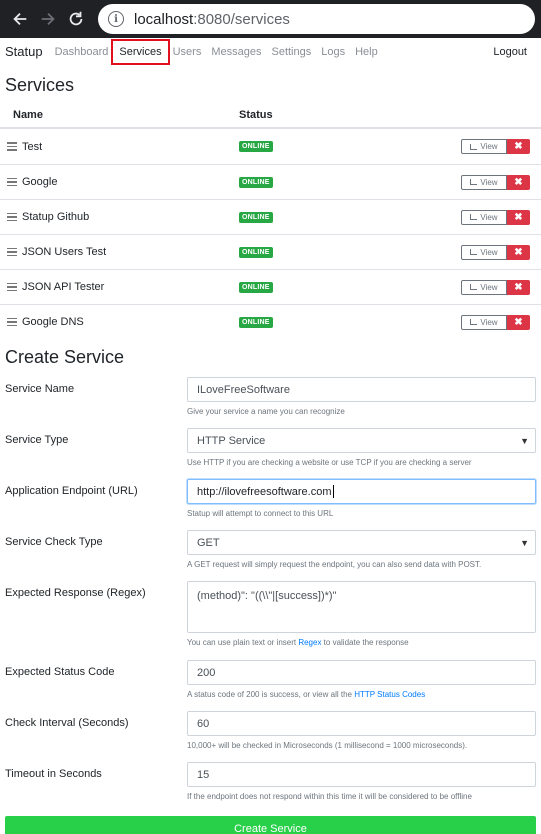  I want to click on table-row: JSON API Tester ONLINE View ✖, so click(270, 286).